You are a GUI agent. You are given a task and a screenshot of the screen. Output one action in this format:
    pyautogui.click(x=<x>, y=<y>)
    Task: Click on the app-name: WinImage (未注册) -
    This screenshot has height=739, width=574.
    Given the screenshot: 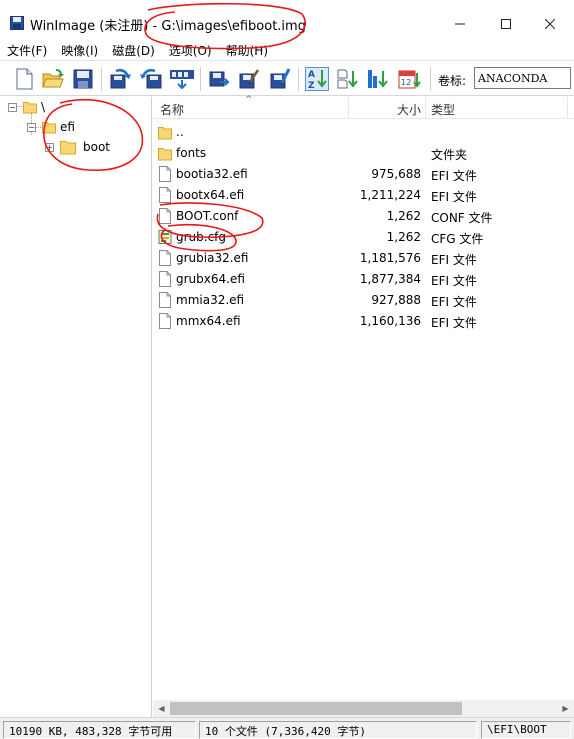 What is the action you would take?
    pyautogui.click(x=96, y=26)
    